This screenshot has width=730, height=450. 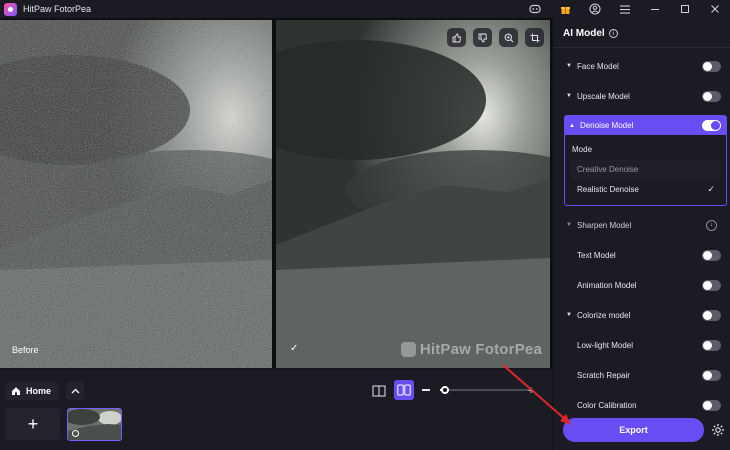 I want to click on add-image-button: +, so click(x=33, y=424).